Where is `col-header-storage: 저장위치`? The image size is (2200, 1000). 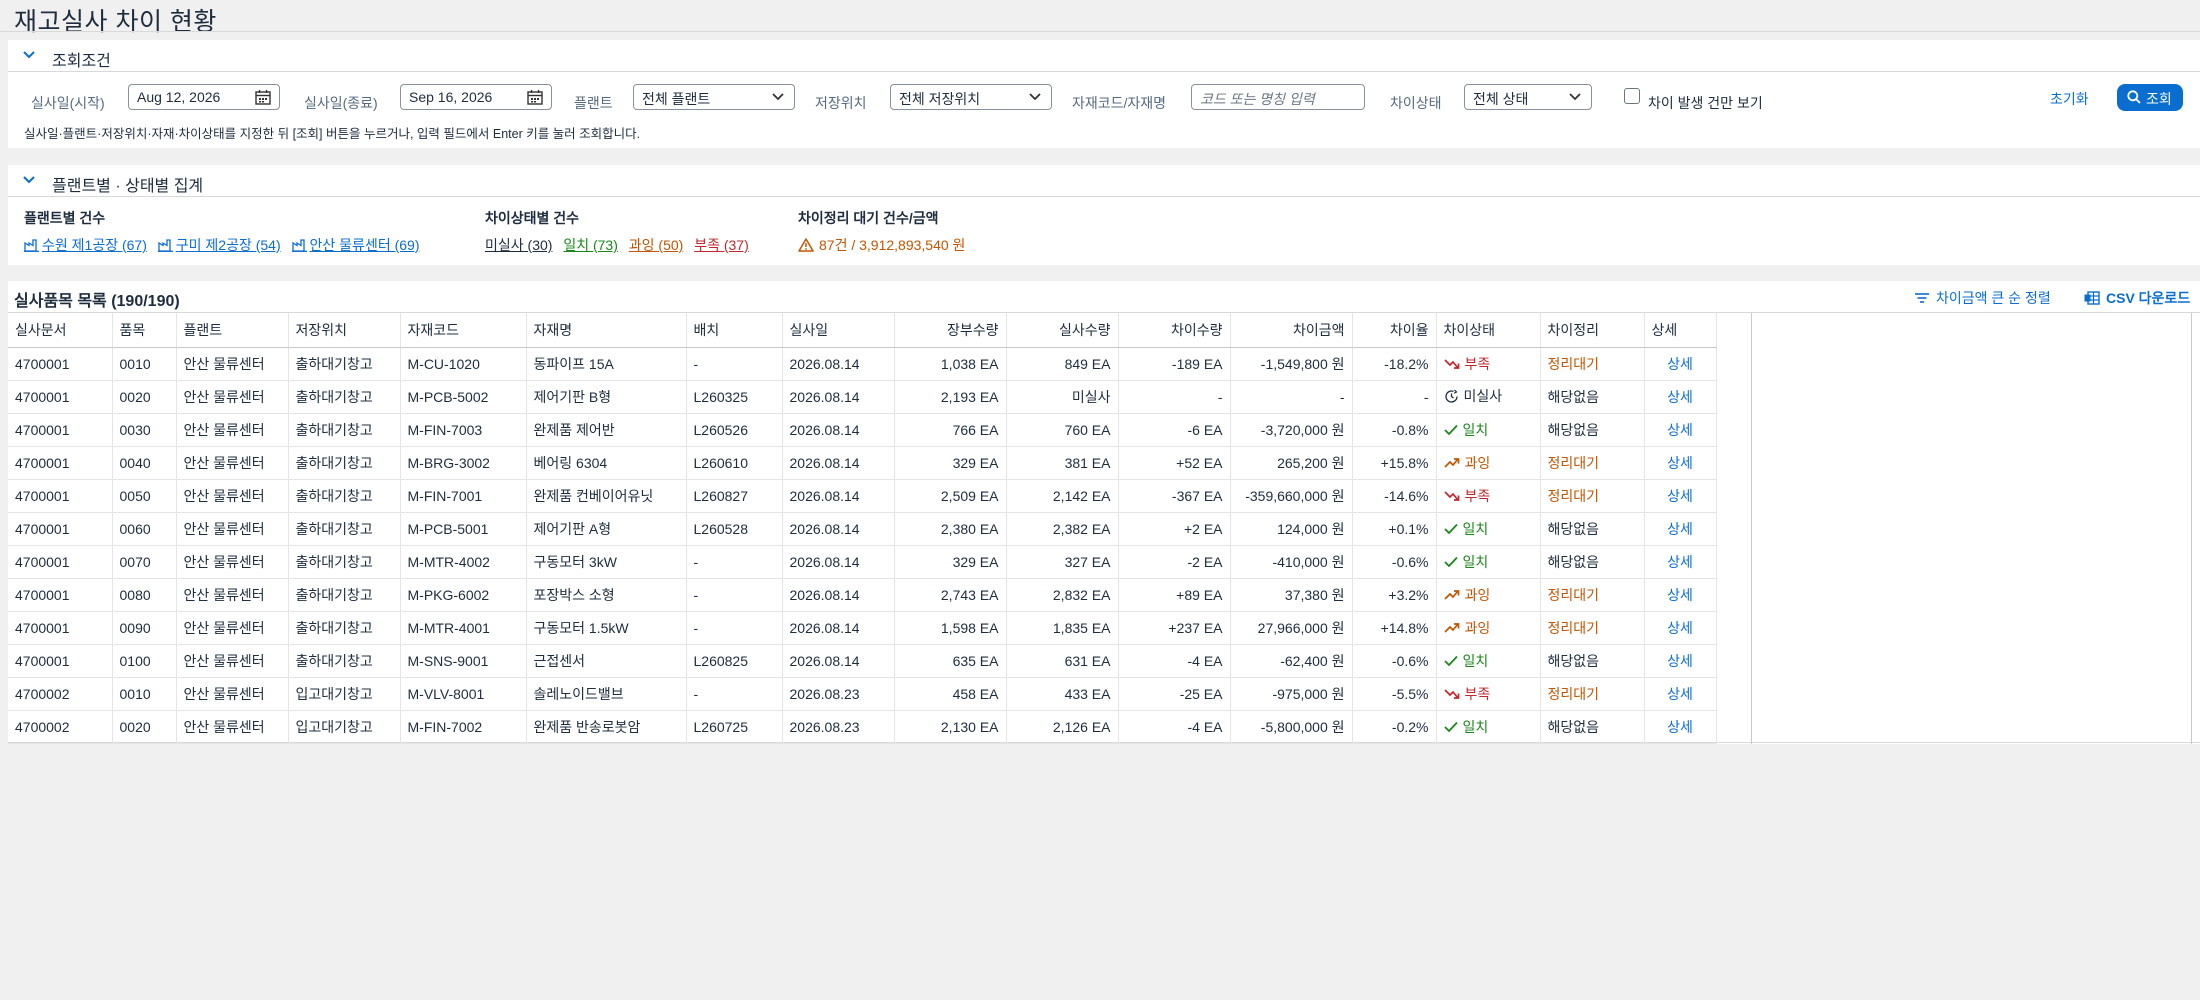
col-header-storage: 저장위치 is located at coordinates (344, 330).